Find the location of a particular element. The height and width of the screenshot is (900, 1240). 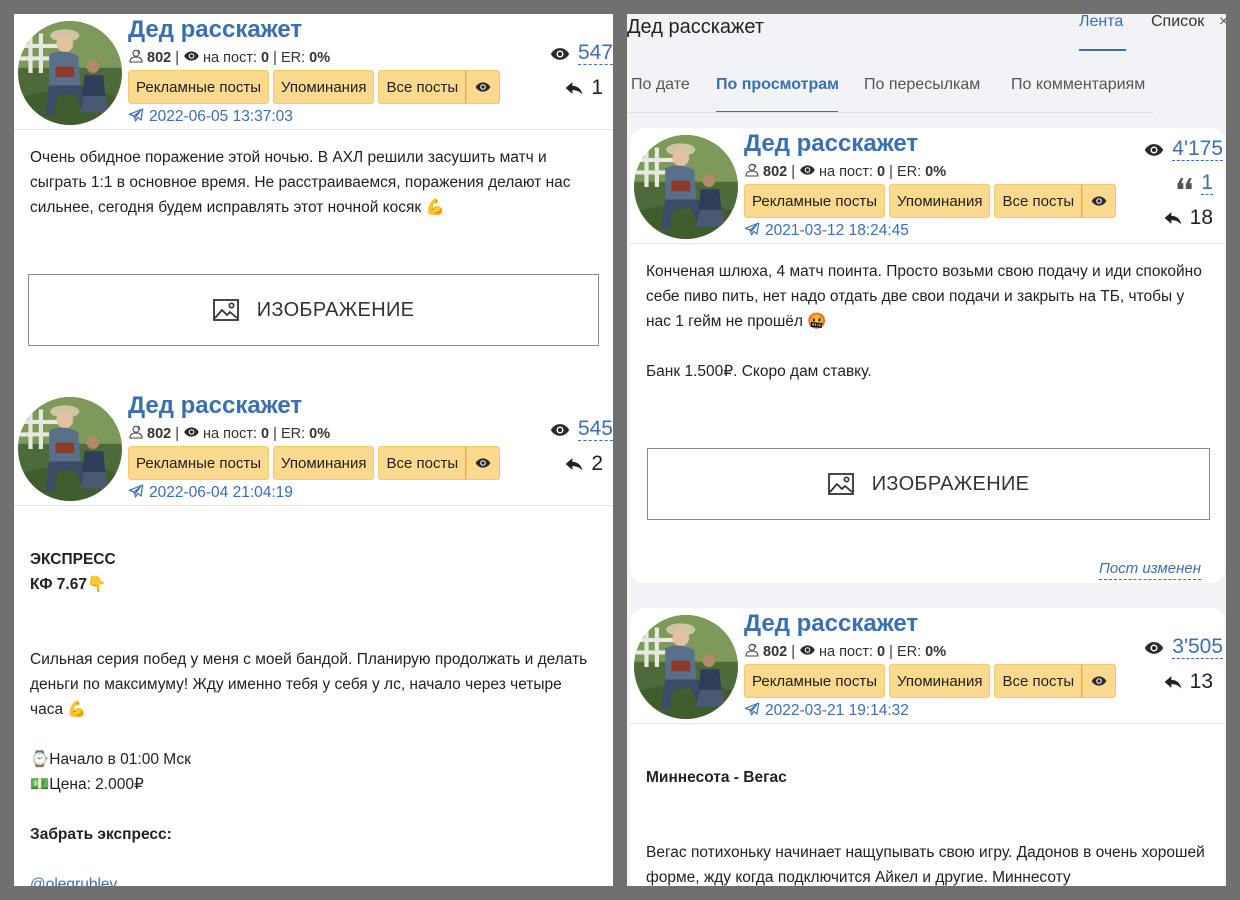

views-metric: 547 is located at coordinates (580, 53).